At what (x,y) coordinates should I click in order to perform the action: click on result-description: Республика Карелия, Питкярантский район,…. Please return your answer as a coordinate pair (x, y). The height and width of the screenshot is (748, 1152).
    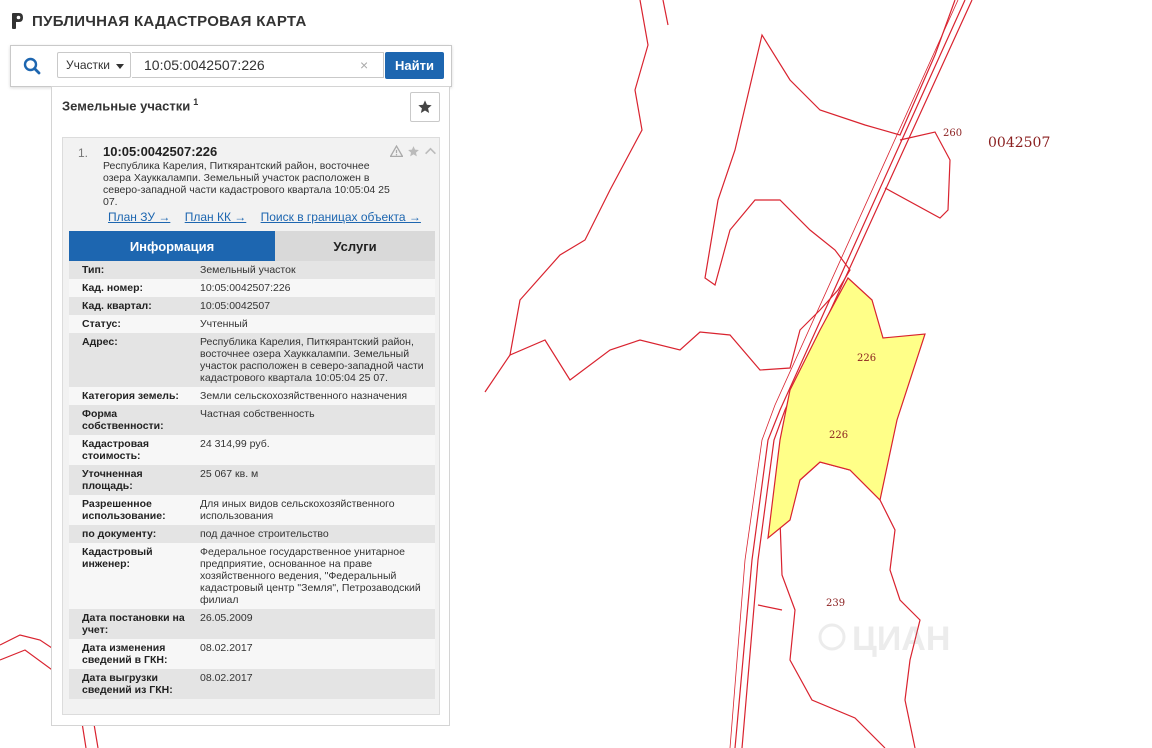
    Looking at the image, I should click on (246, 184).